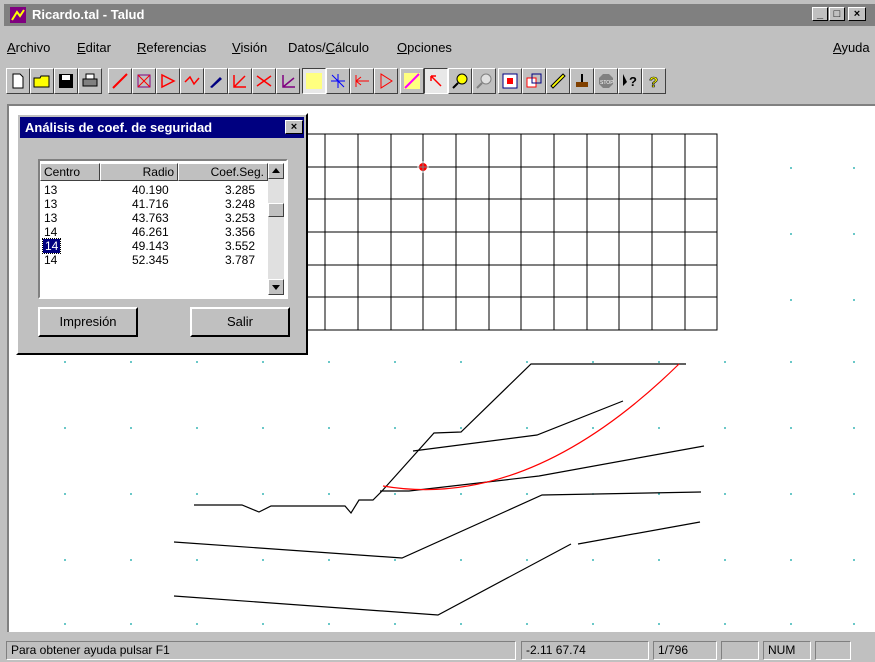  I want to click on grid-icon, so click(314, 81).